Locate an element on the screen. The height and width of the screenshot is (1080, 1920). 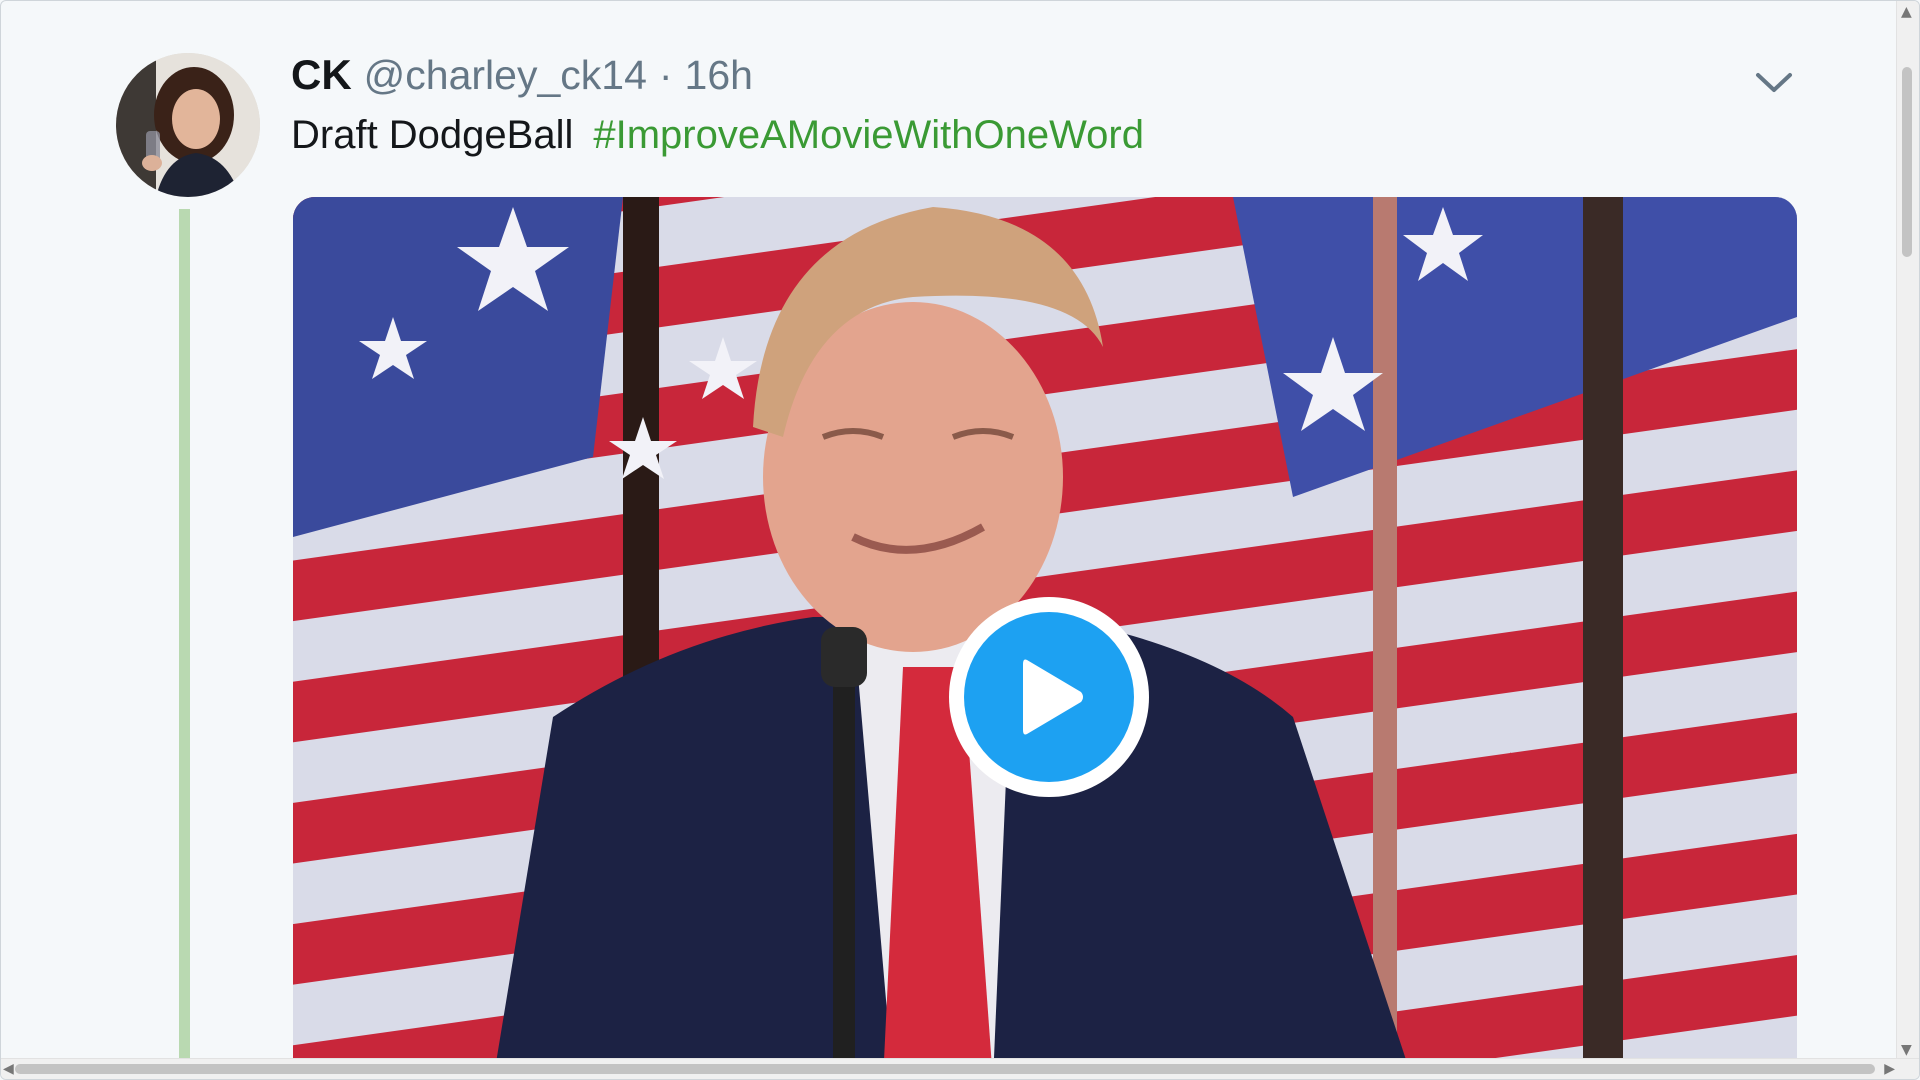
play-button-inner is located at coordinates (1049, 697).